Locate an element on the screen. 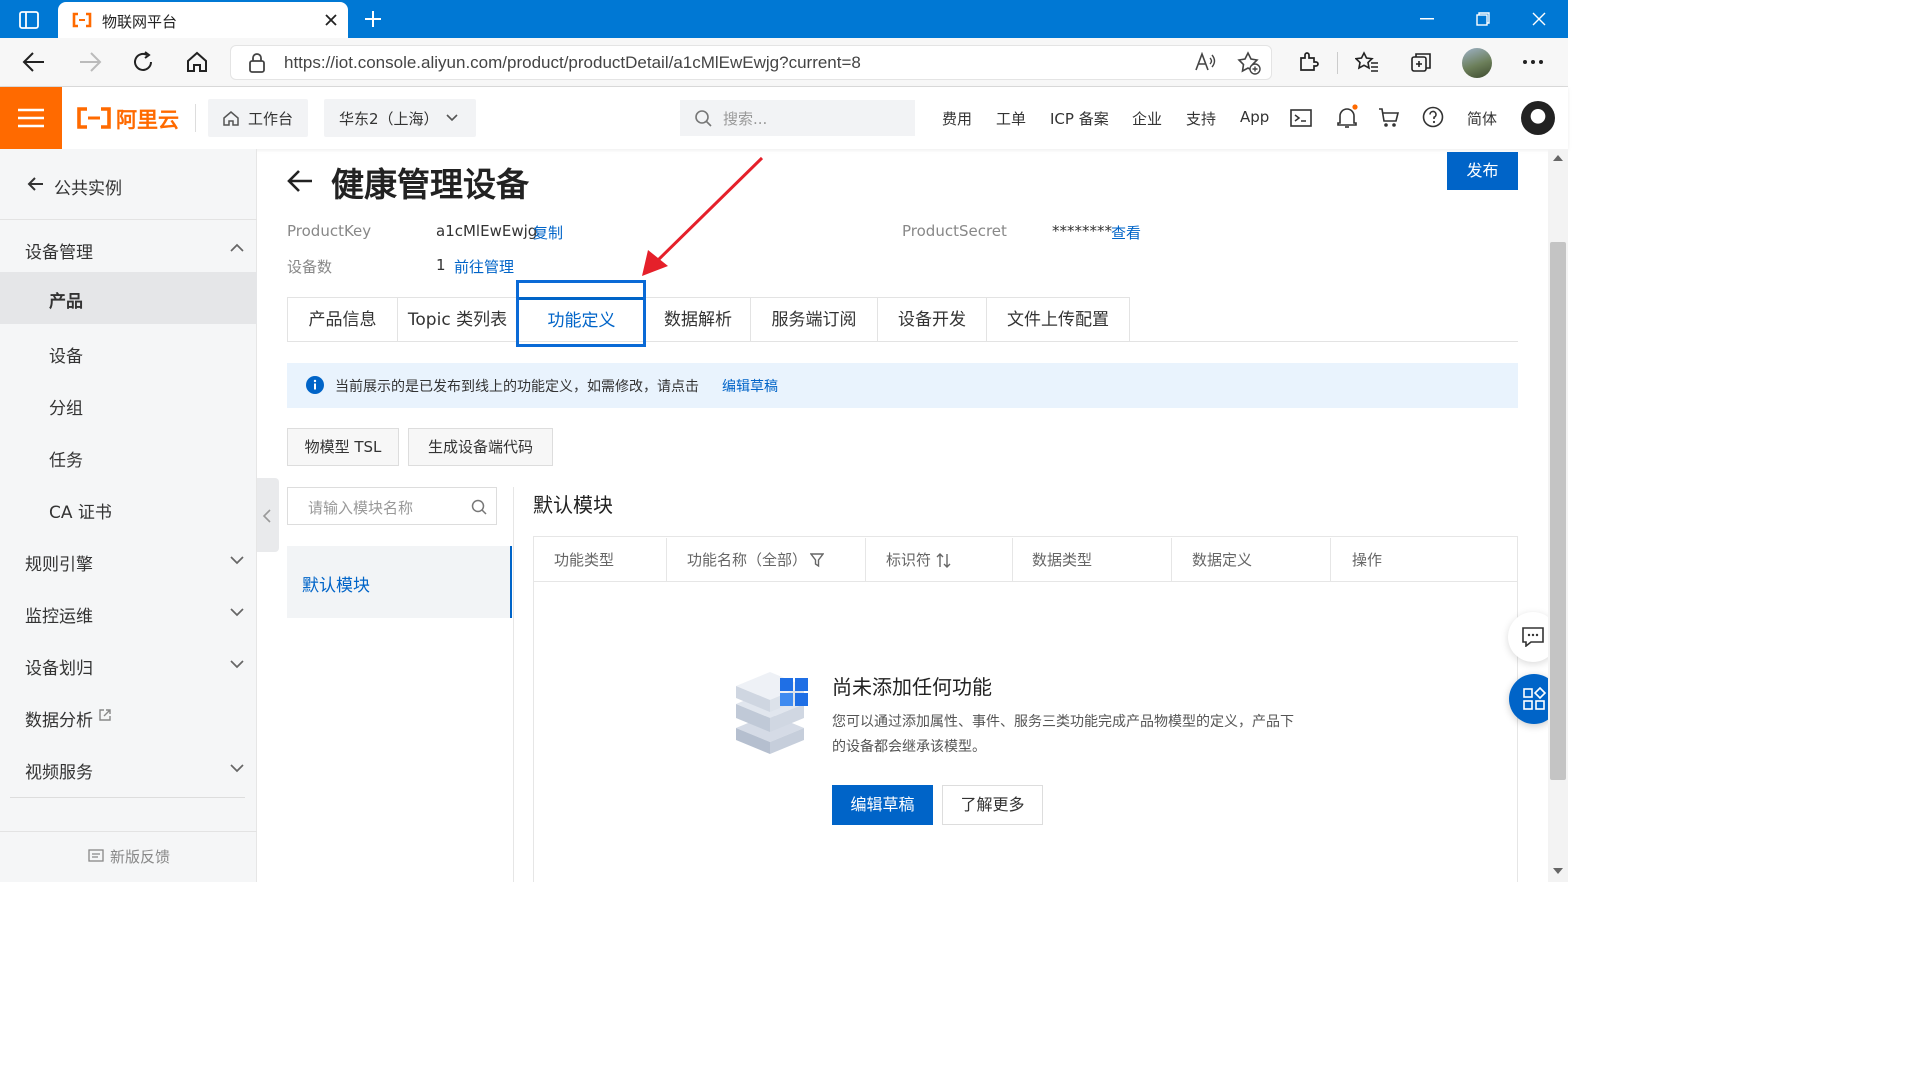 The height and width of the screenshot is (1080, 1920). region-selector: 华东2（上海） is located at coordinates (400, 118).